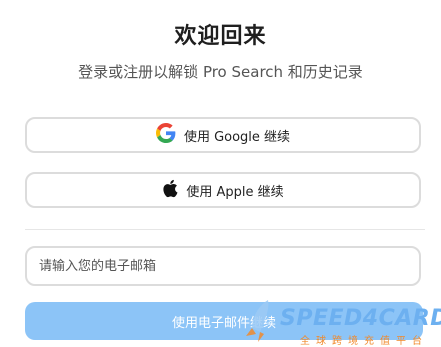 The image size is (441, 347). Describe the element at coordinates (165, 135) in the screenshot. I see `google-logo-icon` at that location.